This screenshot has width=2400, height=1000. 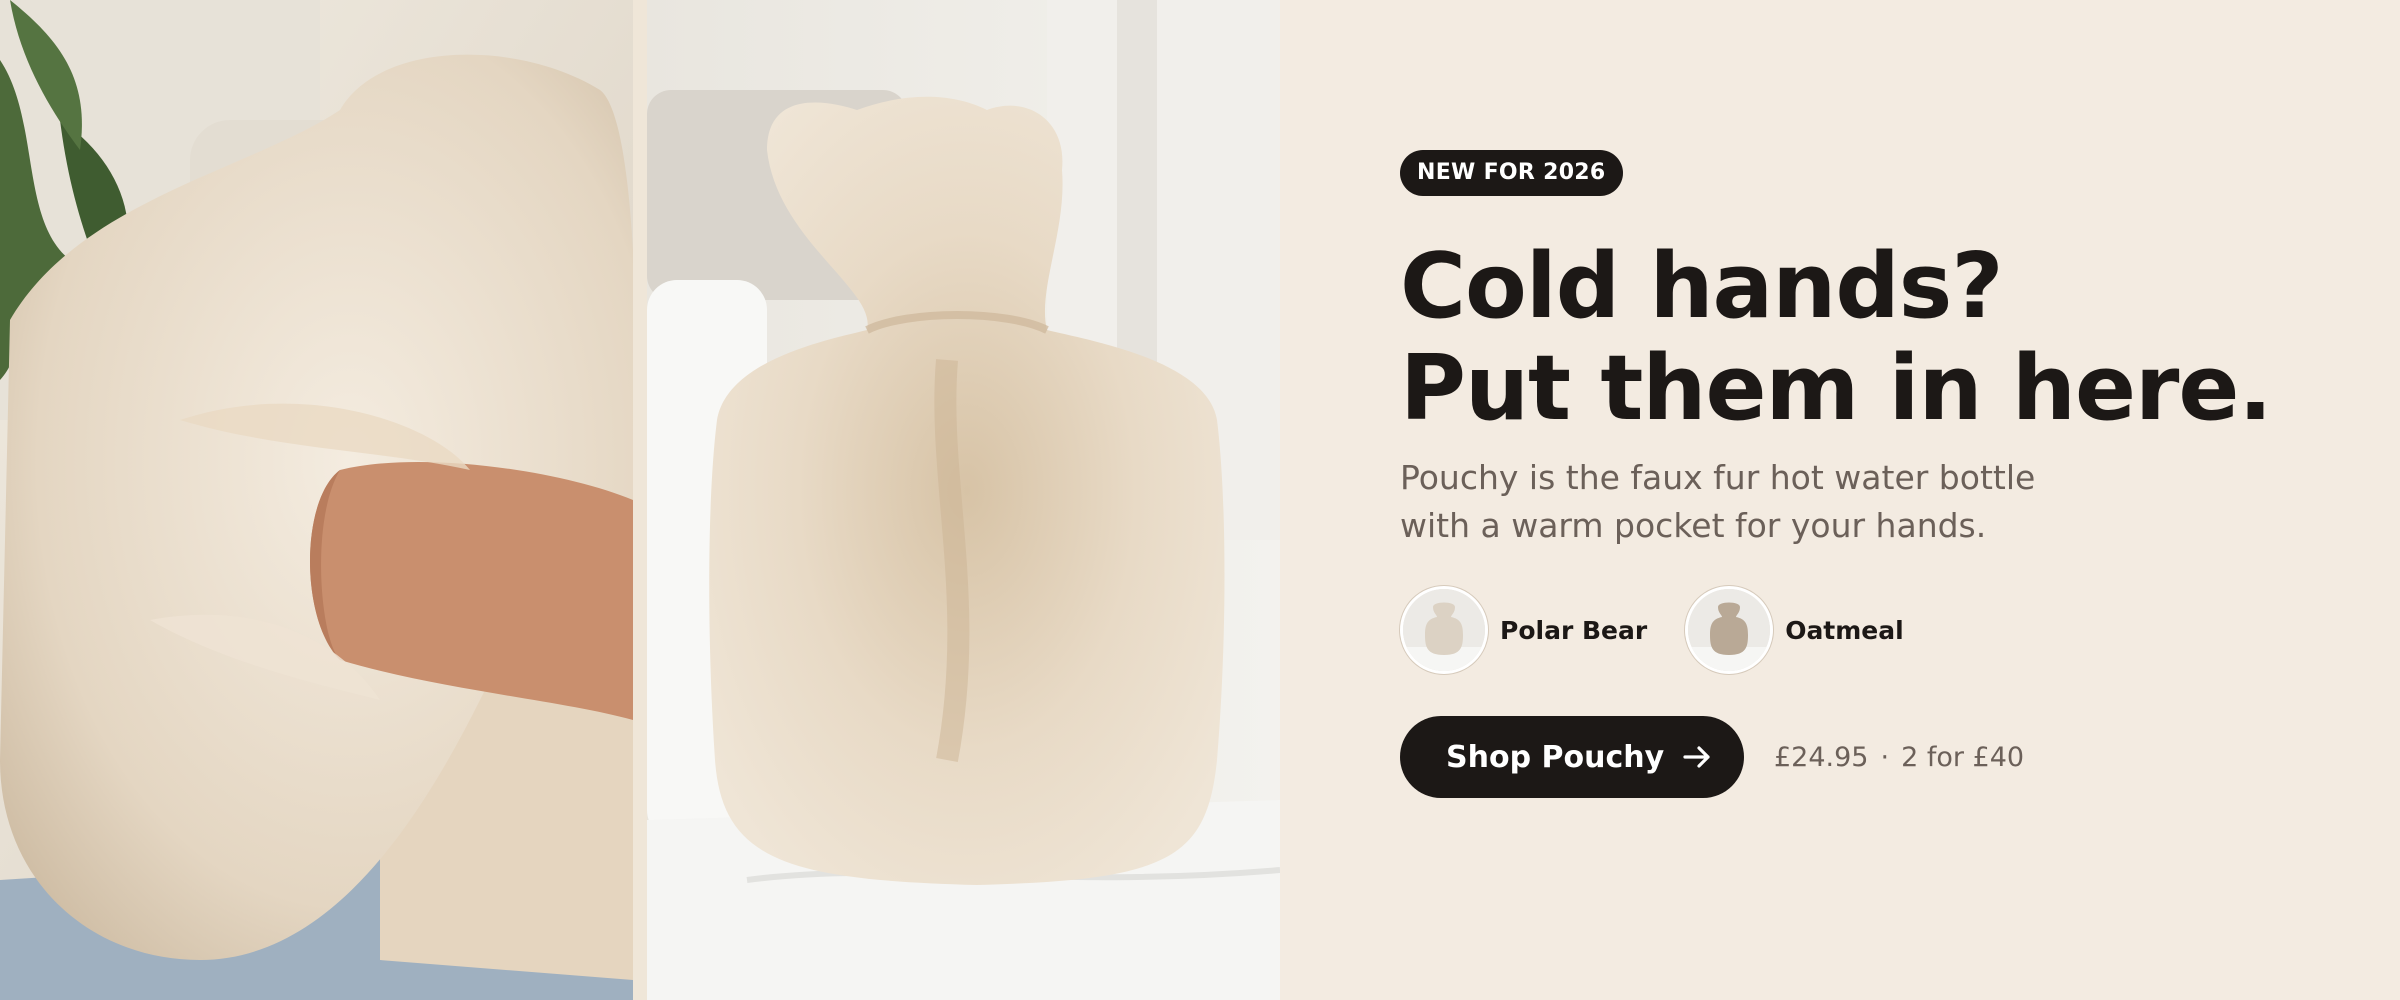 I want to click on price: £24.95, so click(x=1821, y=757).